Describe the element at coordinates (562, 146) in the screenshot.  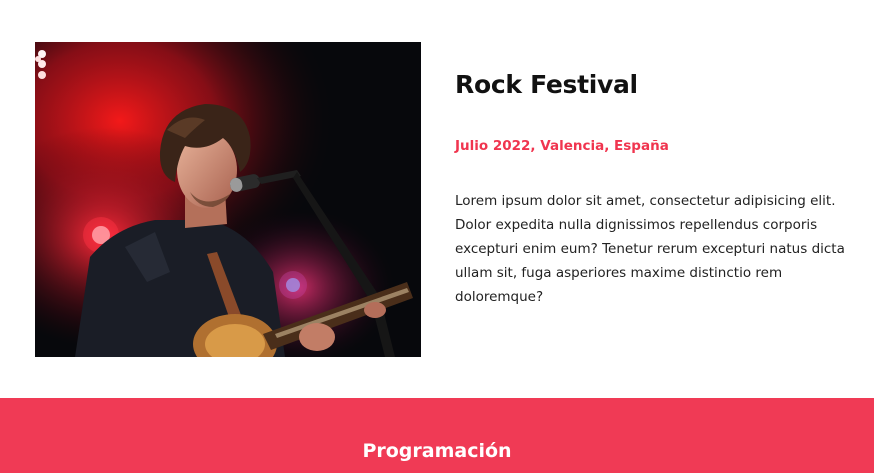
I see `event-date-location: Julio 2022, Valencia, España` at that location.